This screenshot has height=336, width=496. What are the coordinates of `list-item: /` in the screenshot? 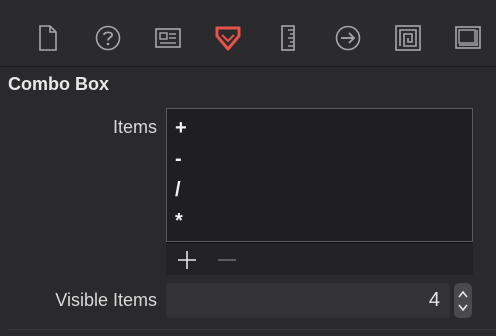 It's located at (178, 190).